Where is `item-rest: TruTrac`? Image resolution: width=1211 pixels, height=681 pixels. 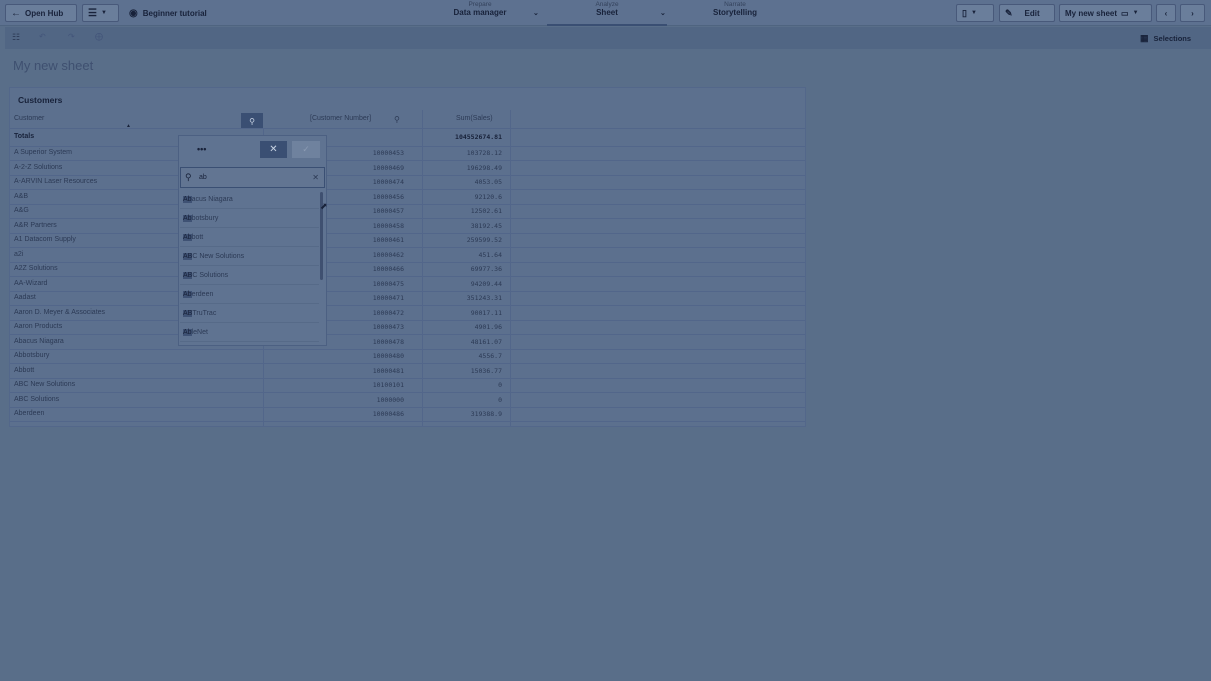 item-rest: TruTrac is located at coordinates (204, 313).